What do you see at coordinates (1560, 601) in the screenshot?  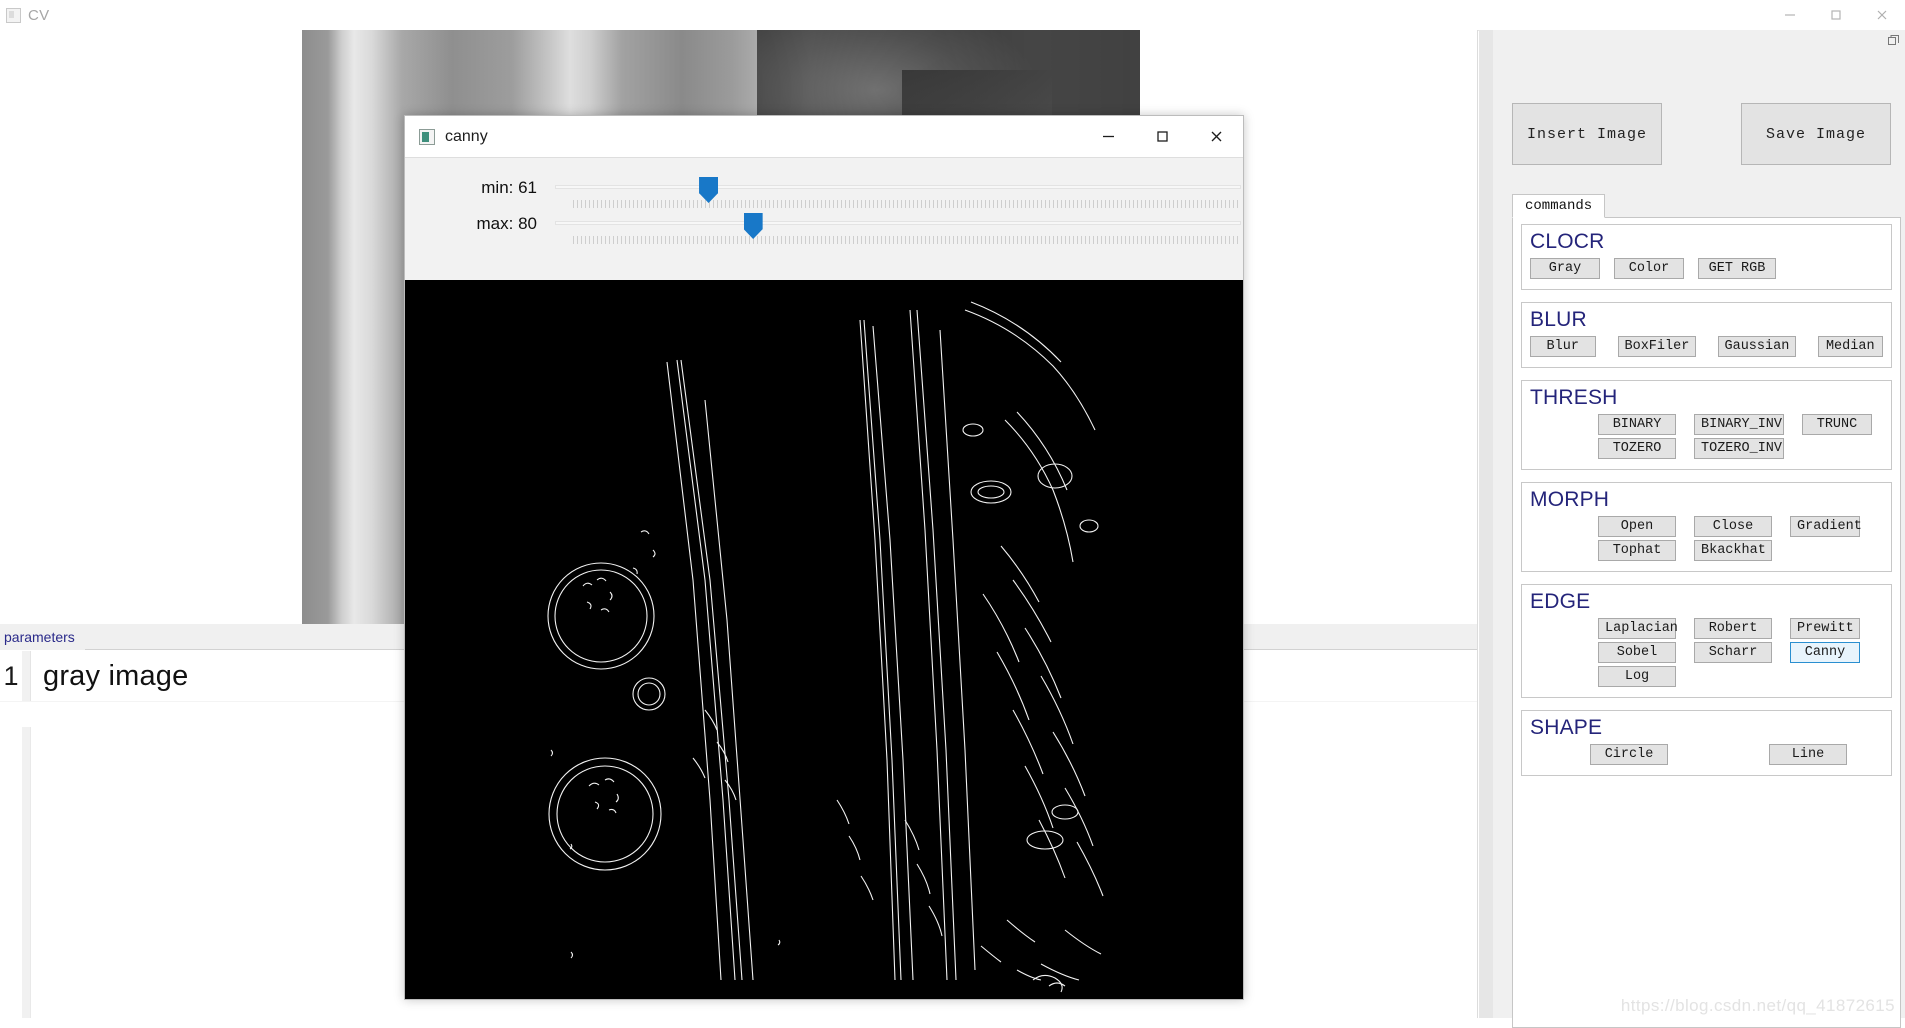 I see `group-title-edge: EDGE` at bounding box center [1560, 601].